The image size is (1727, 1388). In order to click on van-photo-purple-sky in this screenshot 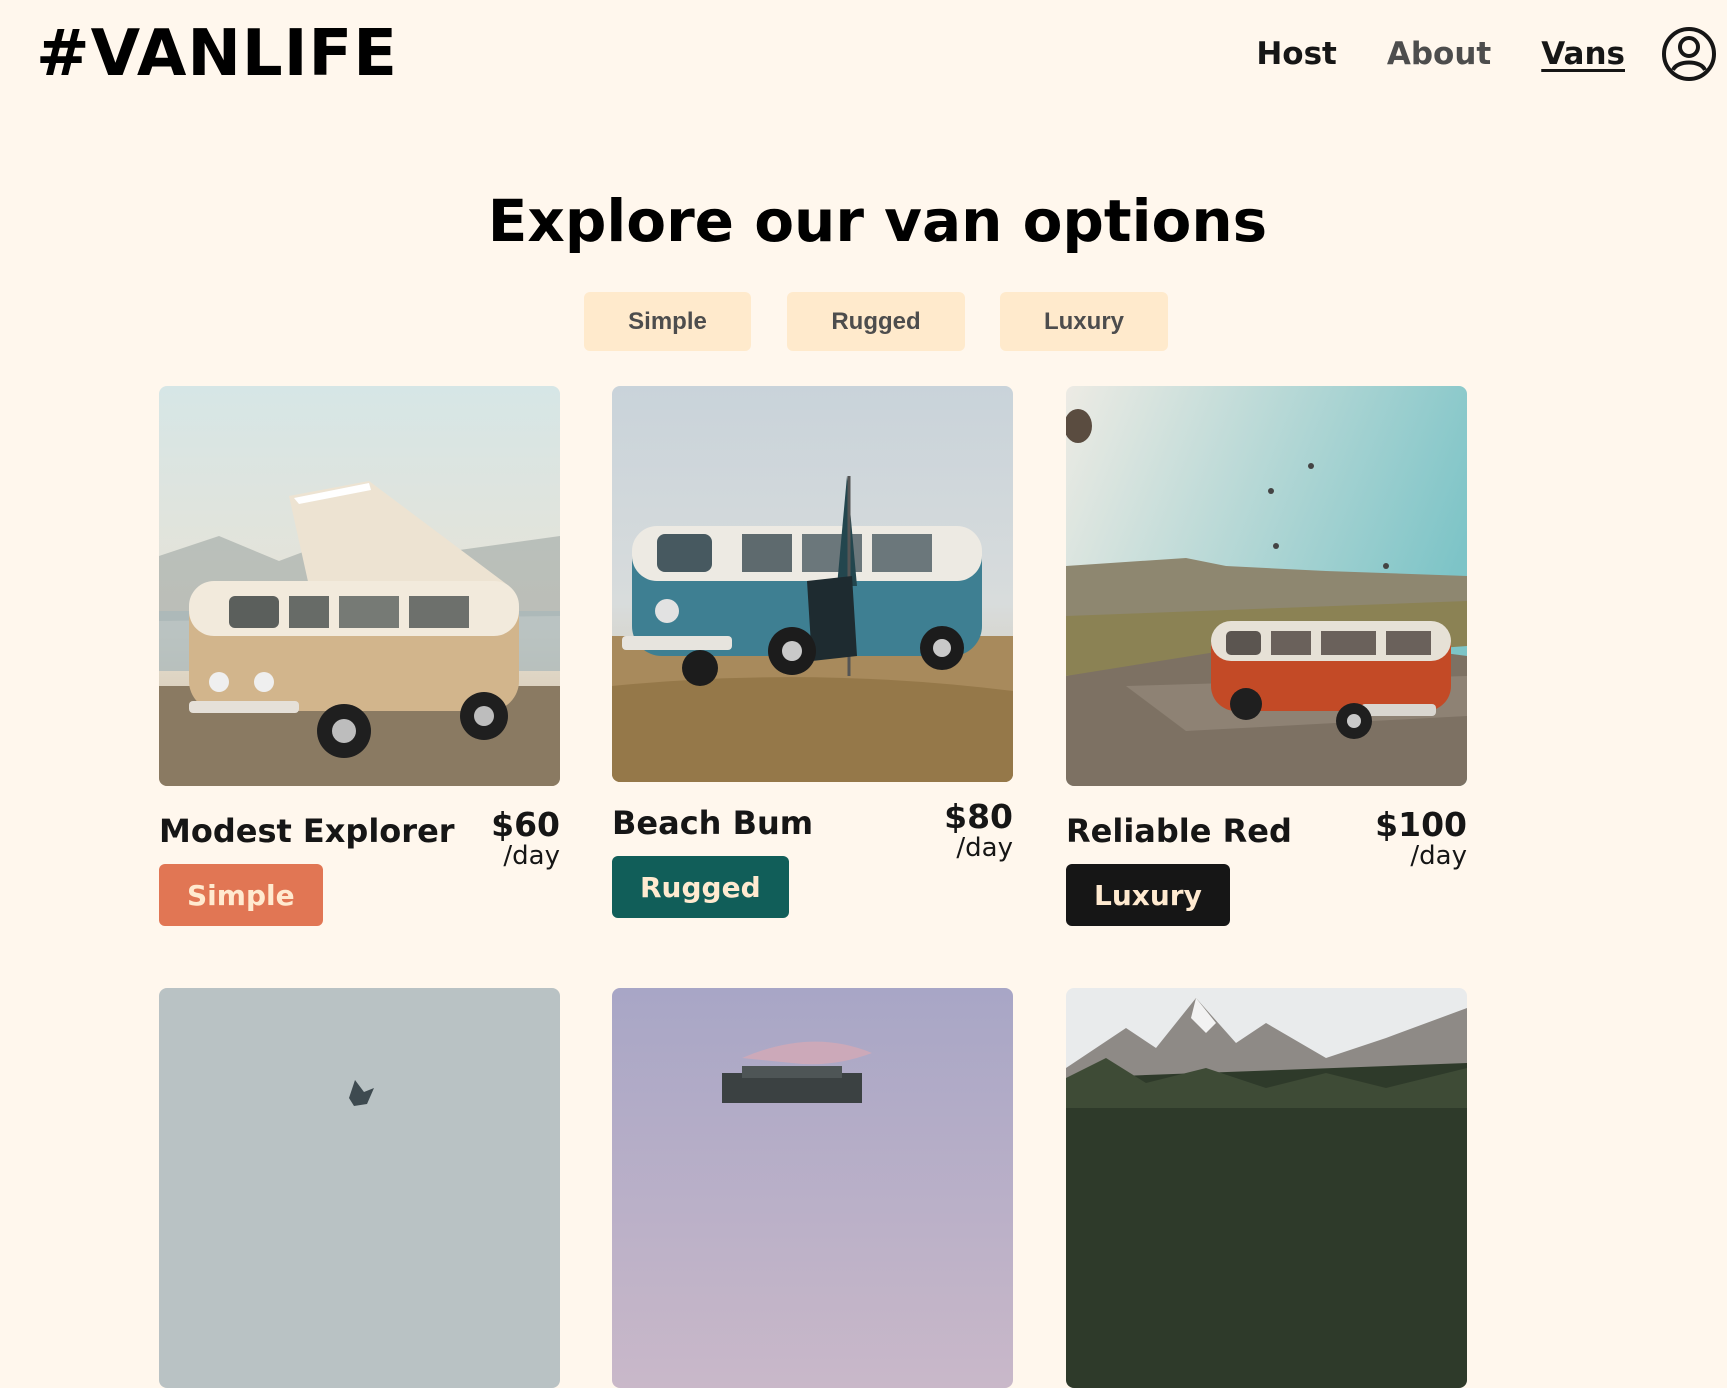, I will do `click(812, 1188)`.